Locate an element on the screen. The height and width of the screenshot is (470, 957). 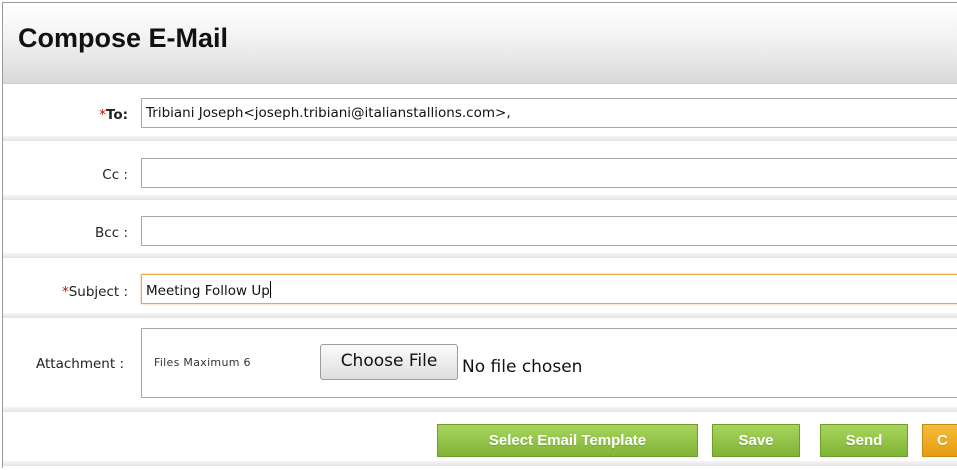
select-email-template-button: Select Email Template is located at coordinates (567, 440).